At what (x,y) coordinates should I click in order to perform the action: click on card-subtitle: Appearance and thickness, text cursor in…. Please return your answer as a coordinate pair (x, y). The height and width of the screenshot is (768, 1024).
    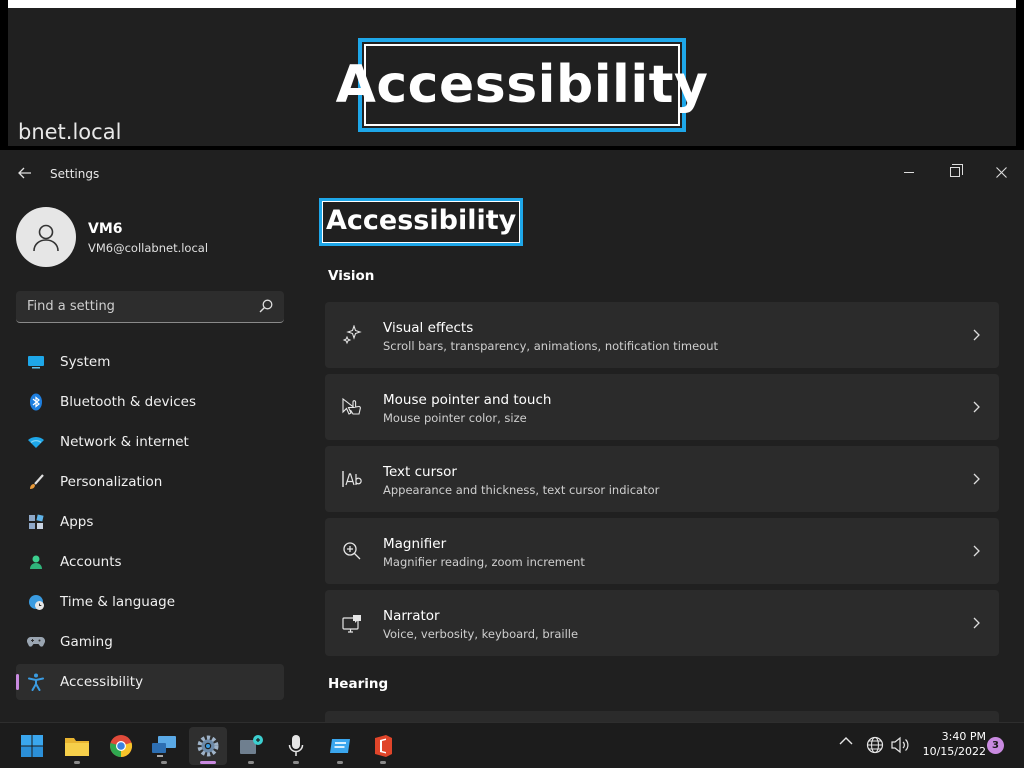
    Looking at the image, I should click on (521, 490).